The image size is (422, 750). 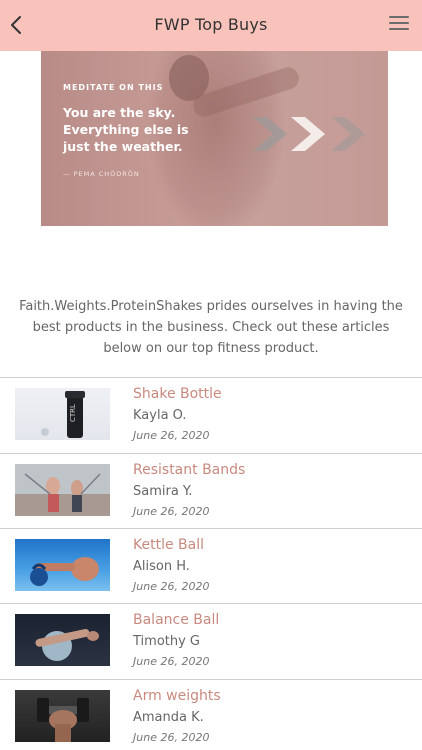 I want to click on article-title: Kettle Ball, so click(x=168, y=545).